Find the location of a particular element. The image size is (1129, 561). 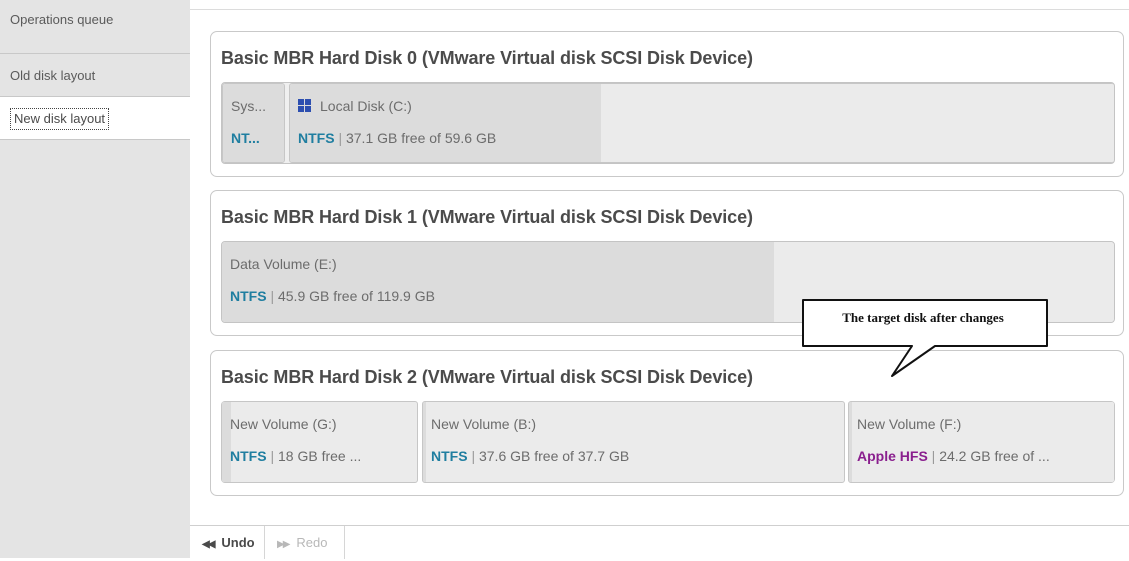

free-space-text: 37.1 GB free of 59.6 GB is located at coordinates (421, 138).